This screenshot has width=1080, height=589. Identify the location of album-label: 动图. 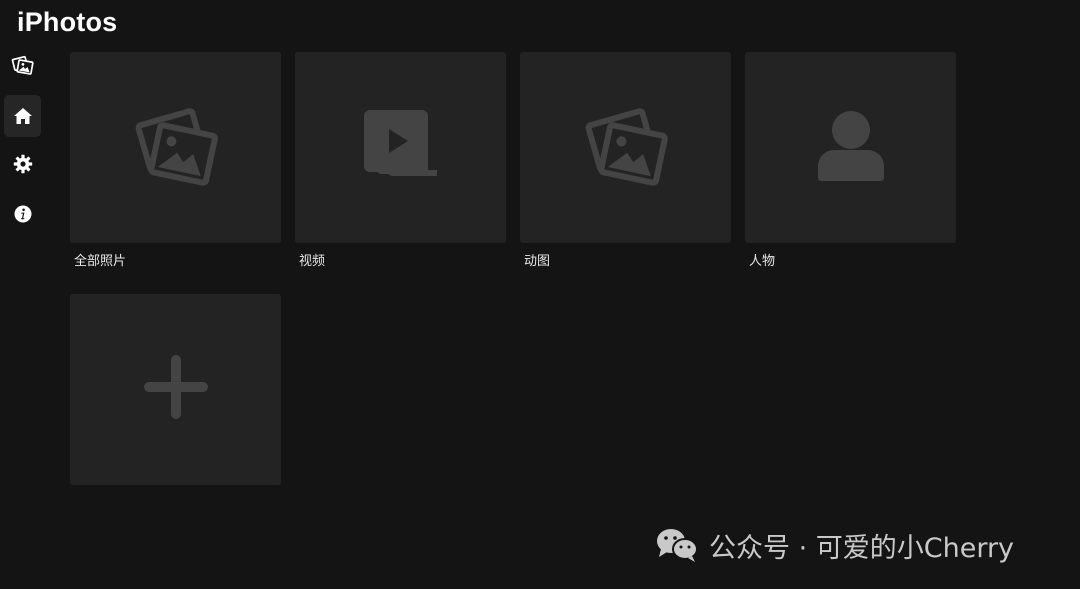
(537, 261).